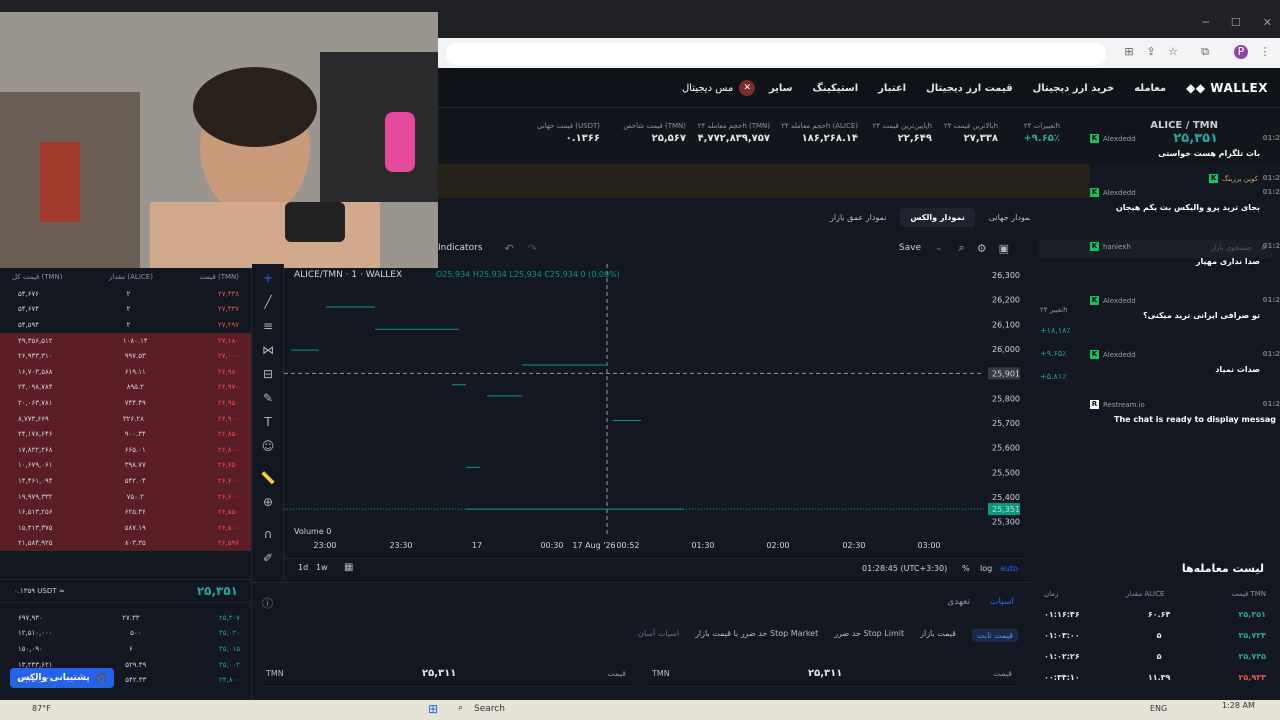 The image size is (1280, 720). I want to click on profile-avatar: P, so click(1241, 52).